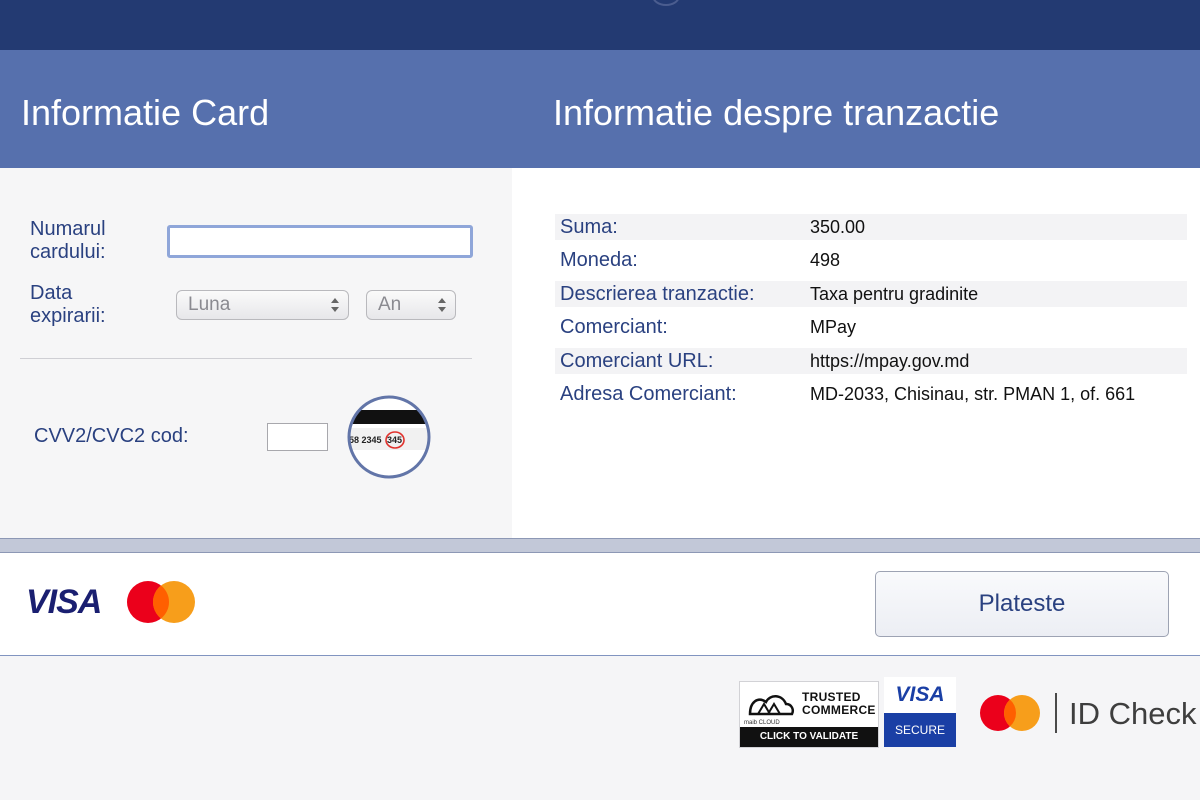  I want to click on expiry-year-value: An, so click(390, 304).